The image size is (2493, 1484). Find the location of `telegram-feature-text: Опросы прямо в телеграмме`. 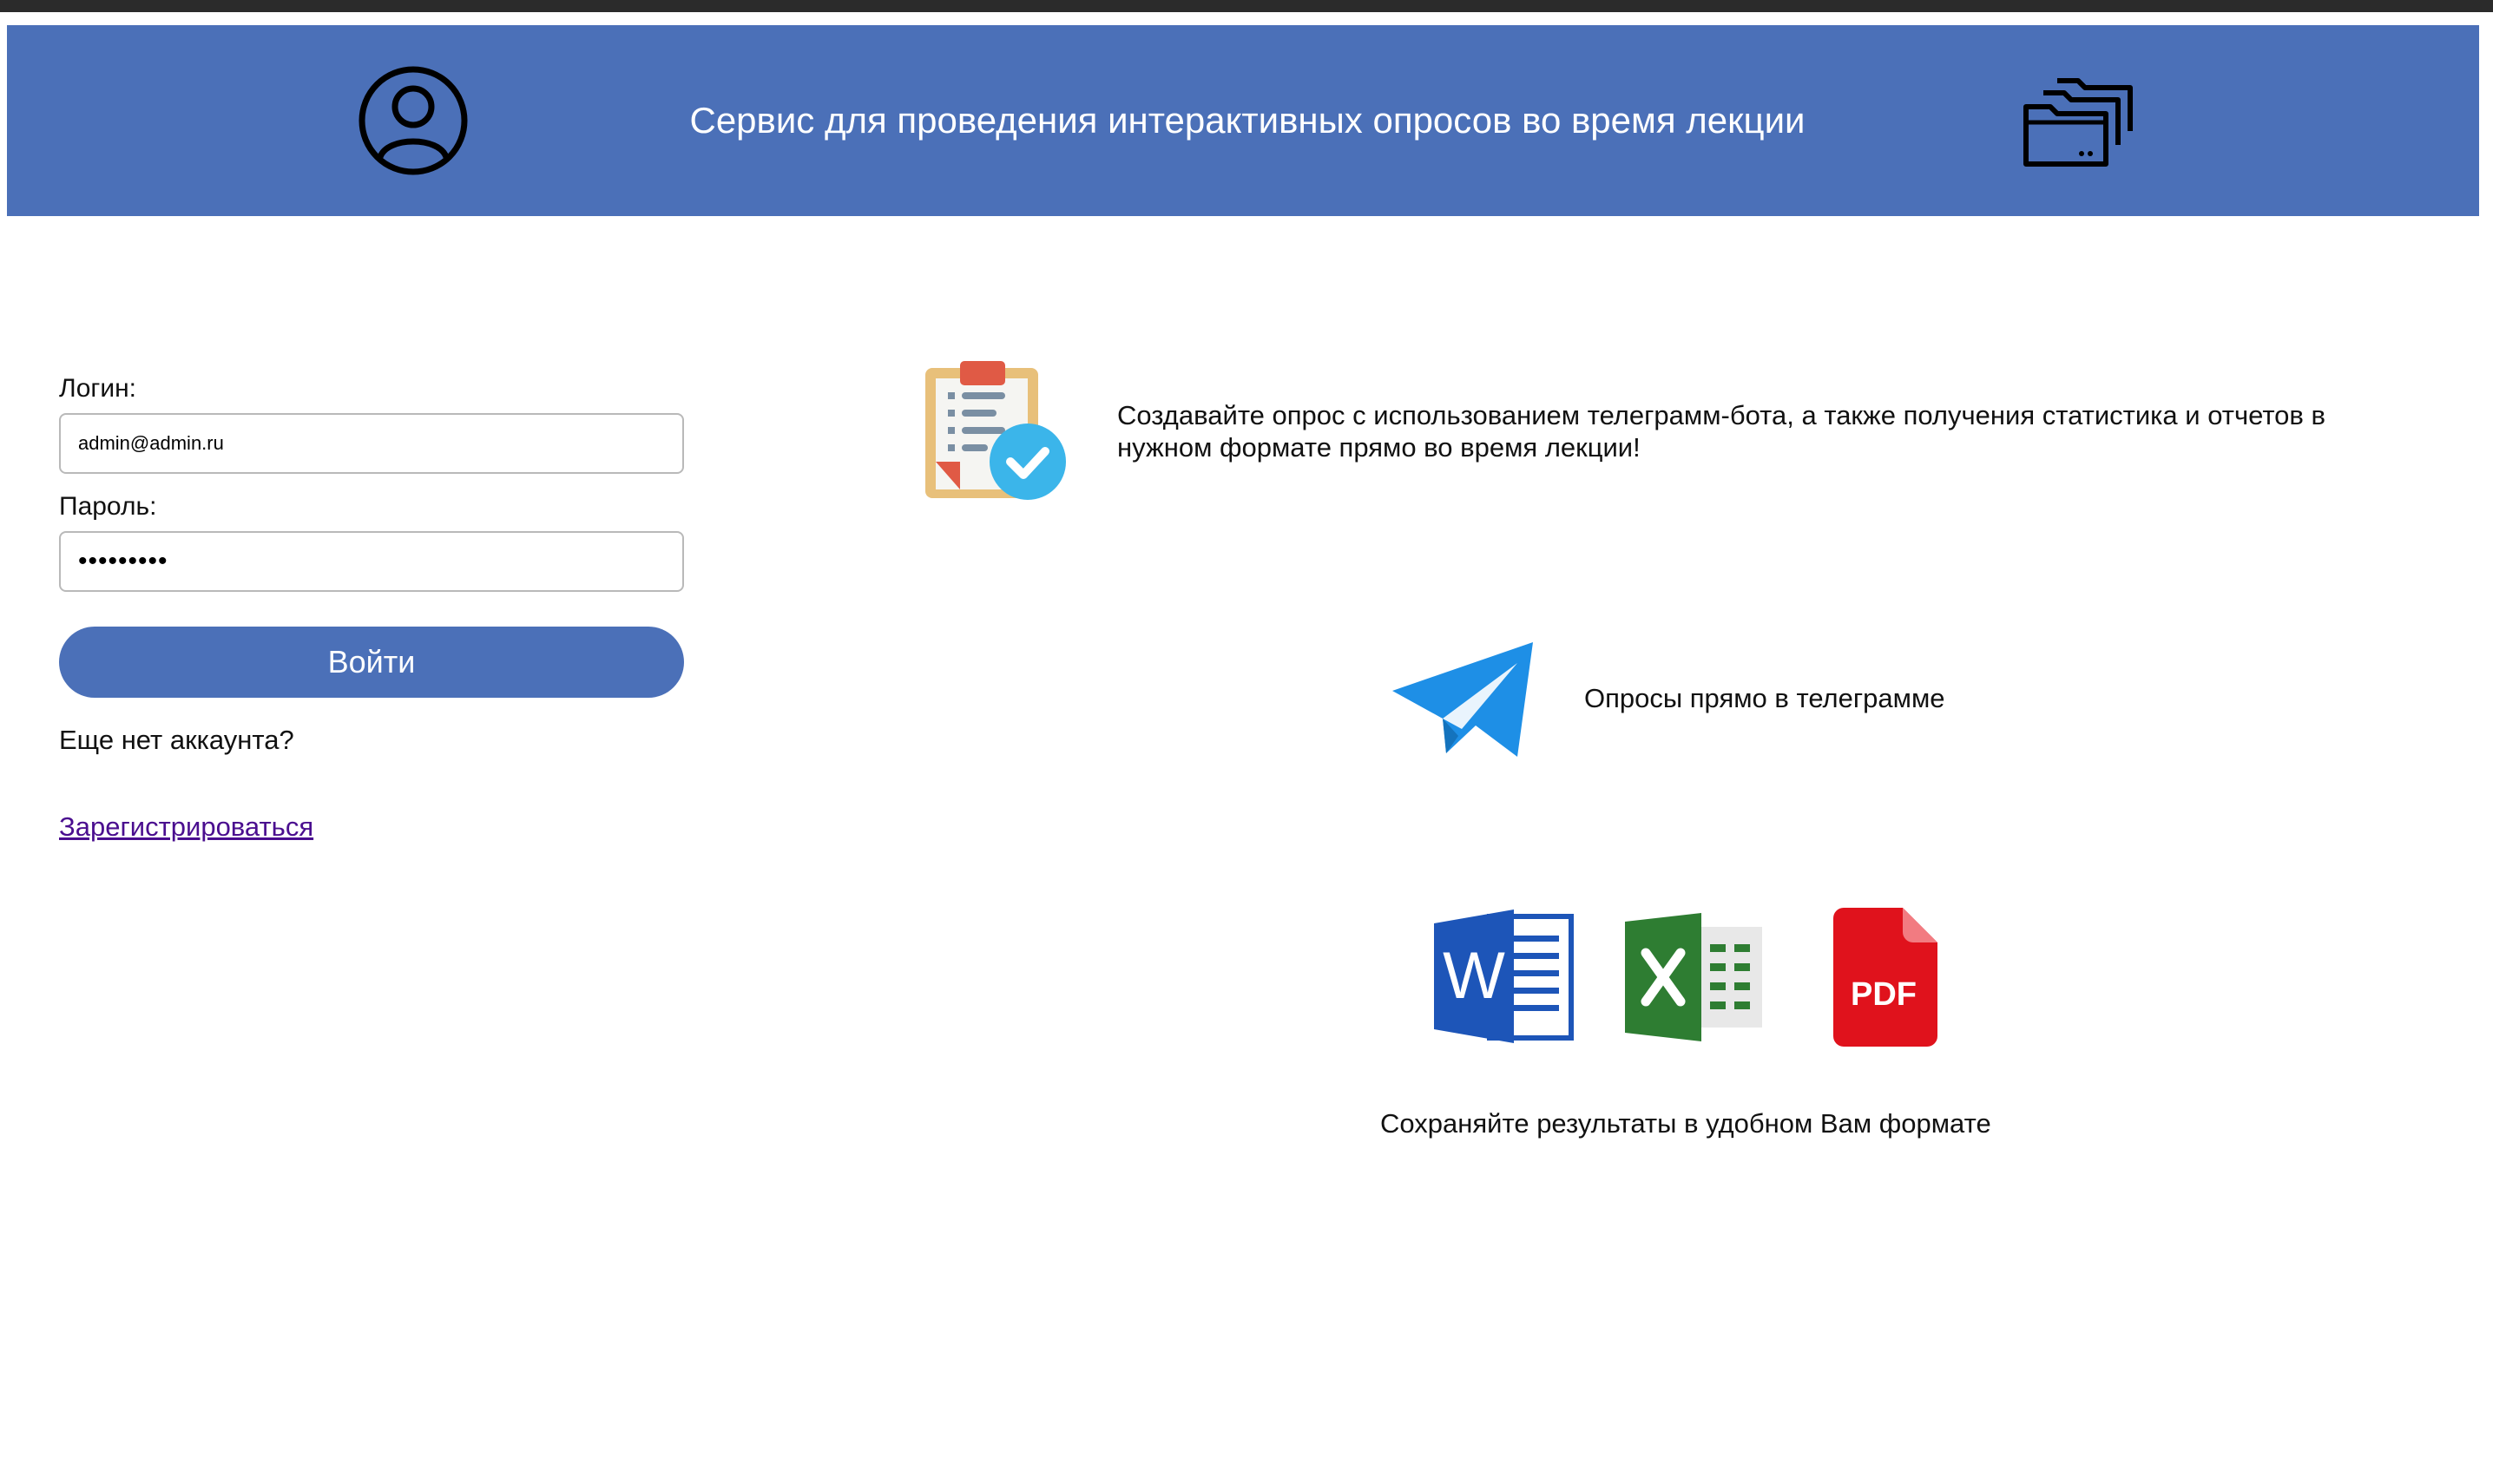

telegram-feature-text: Опросы прямо в телеграмме is located at coordinates (1764, 698).